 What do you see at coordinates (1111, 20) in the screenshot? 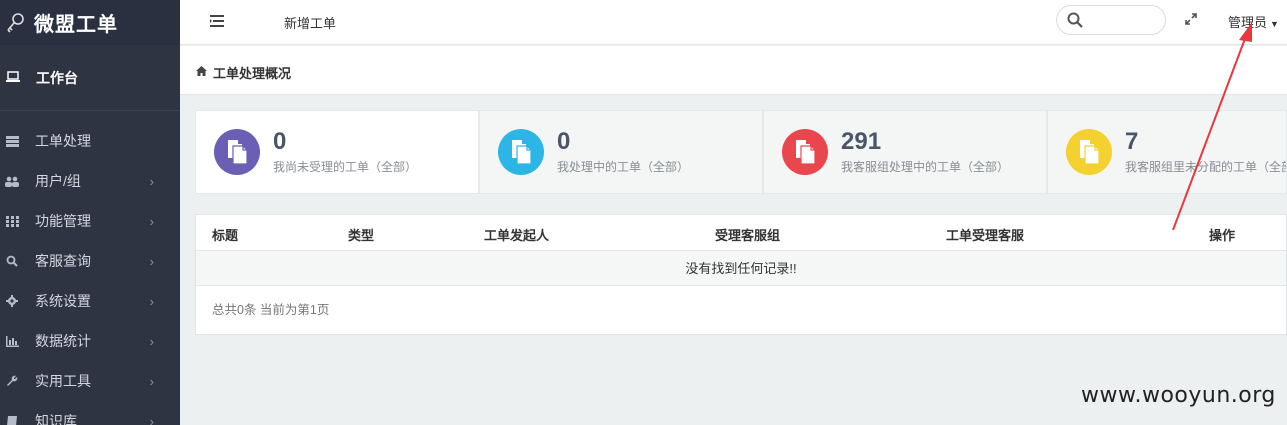
I see `search-input` at bounding box center [1111, 20].